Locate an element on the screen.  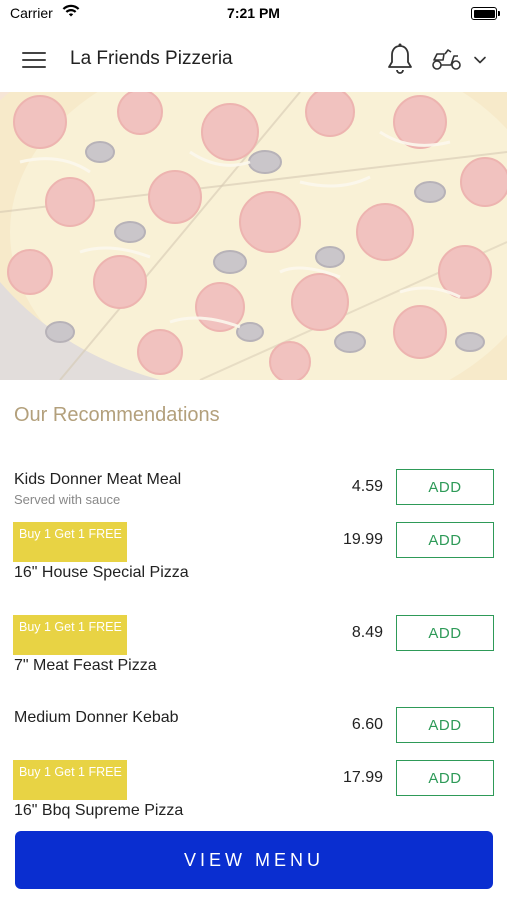
item-name: Kids Donner Meat Meal is located at coordinates (98, 479).